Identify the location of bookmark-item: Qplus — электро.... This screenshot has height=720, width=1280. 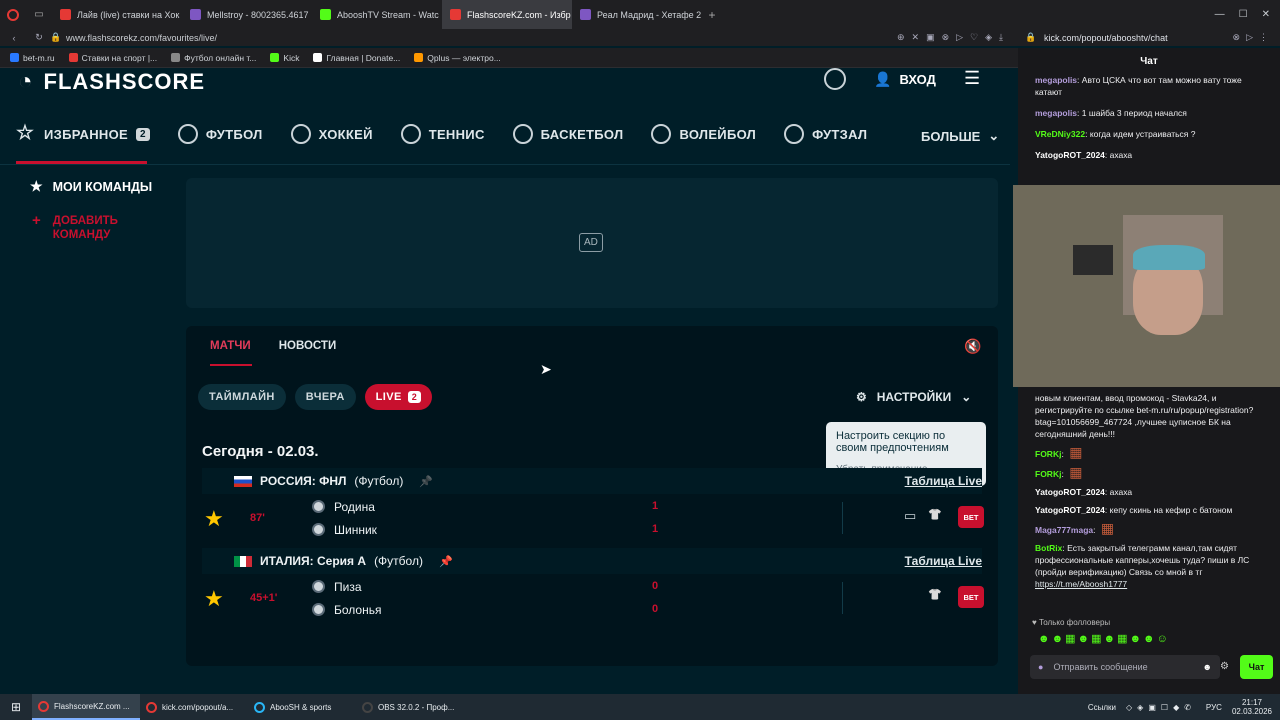
(457, 58).